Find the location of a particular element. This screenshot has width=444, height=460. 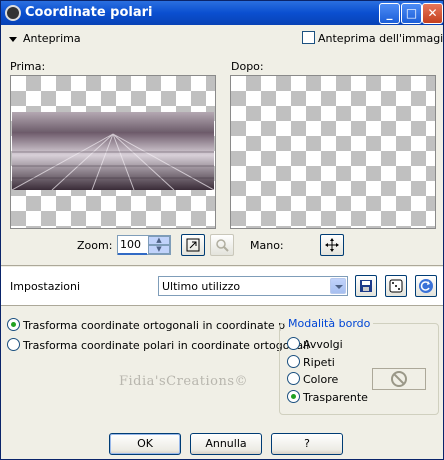

reset-icon is located at coordinates (426, 286).